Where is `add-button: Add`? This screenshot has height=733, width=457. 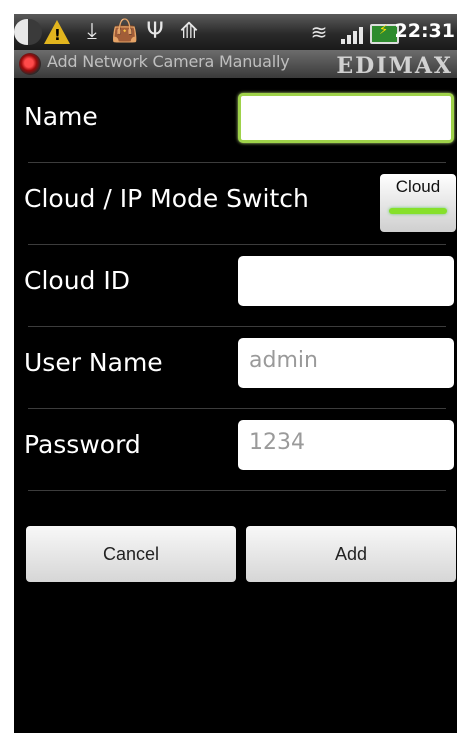
add-button: Add is located at coordinates (351, 554).